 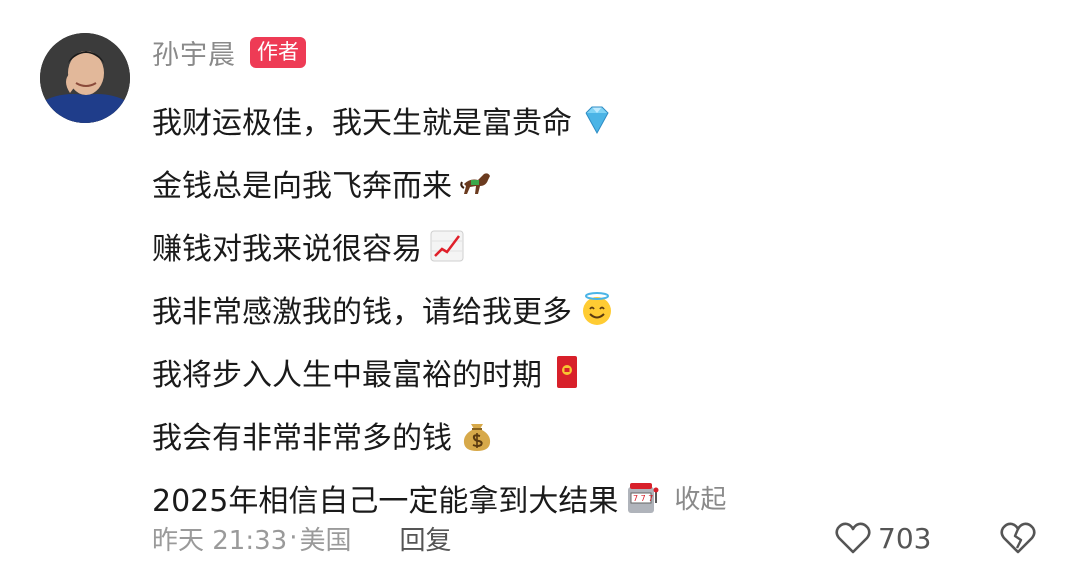 I want to click on comment-line-text: 金钱总是向我飞奔而来, so click(x=302, y=186).